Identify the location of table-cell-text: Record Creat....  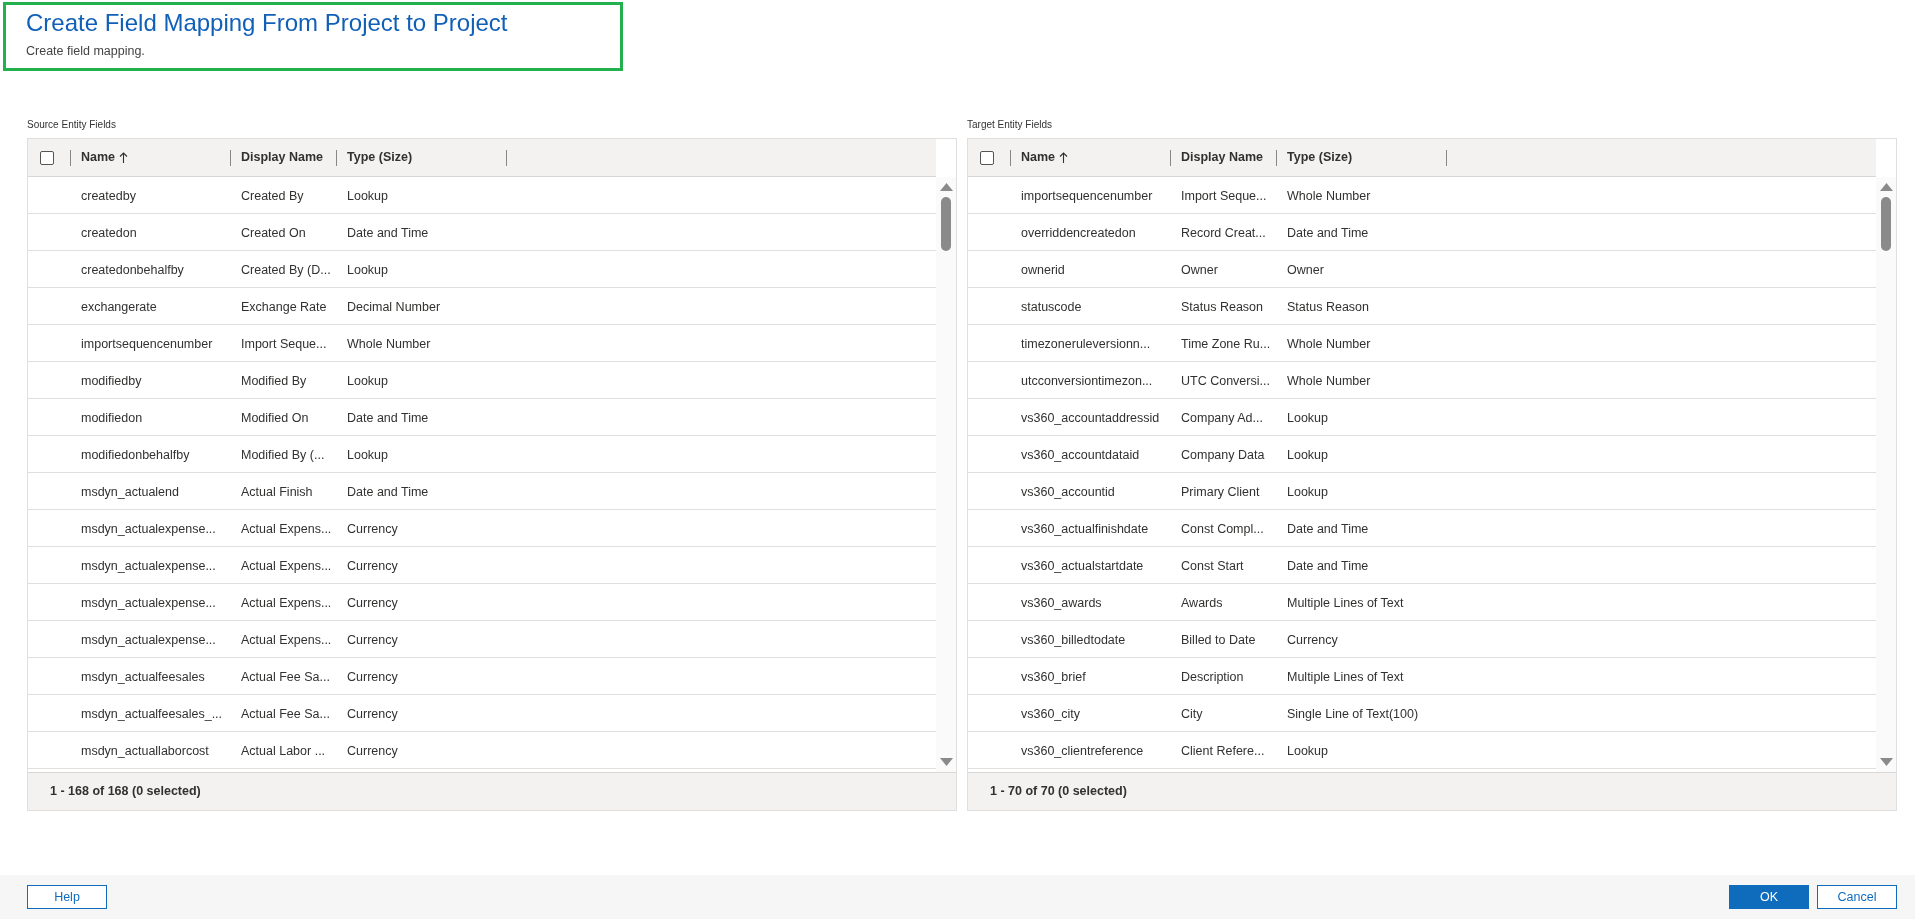
(1223, 233).